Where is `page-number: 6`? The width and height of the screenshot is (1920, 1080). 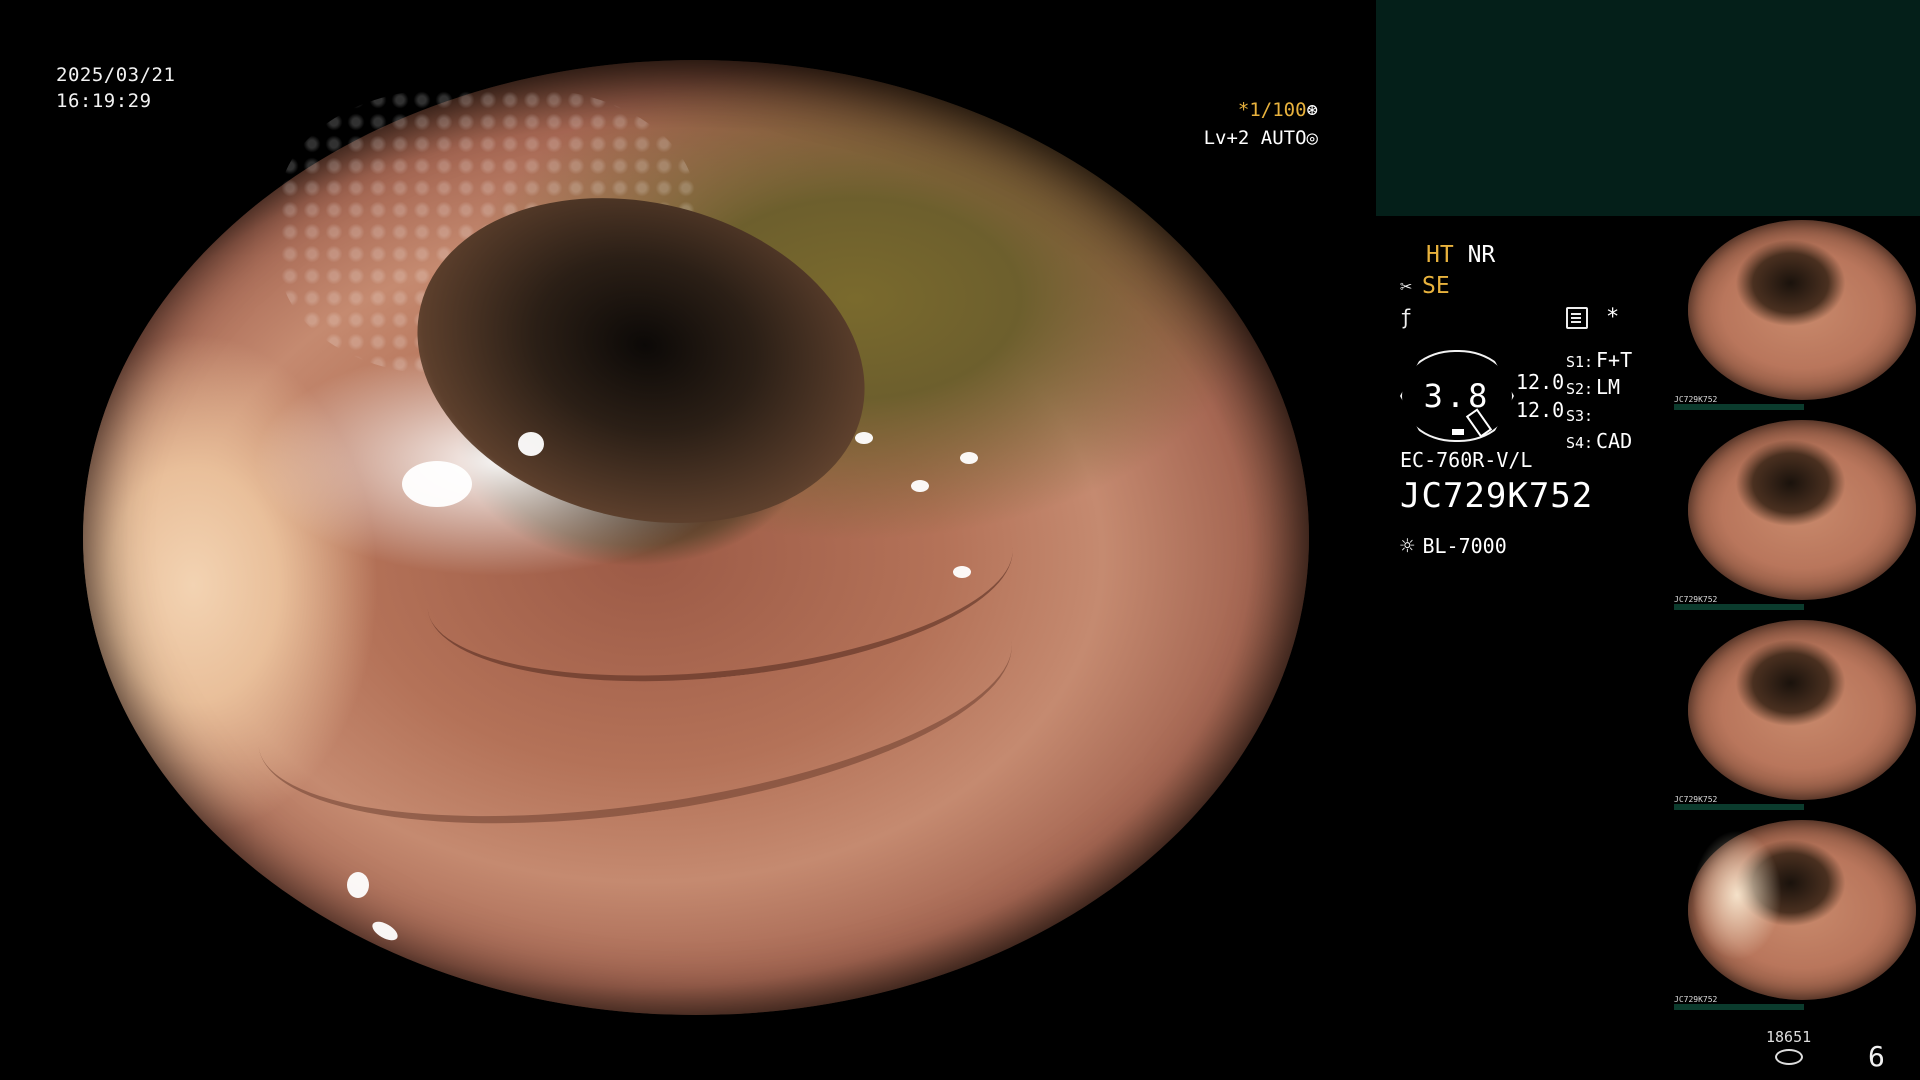 page-number: 6 is located at coordinates (1876, 1056).